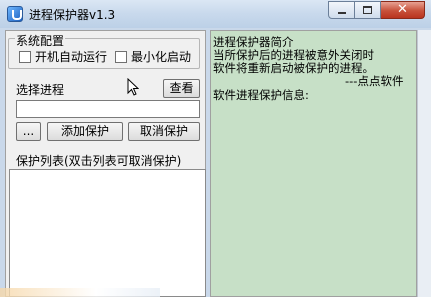 Image resolution: width=431 pixels, height=297 pixels. What do you see at coordinates (121, 56) in the screenshot?
I see `minimize-start-checkbox` at bounding box center [121, 56].